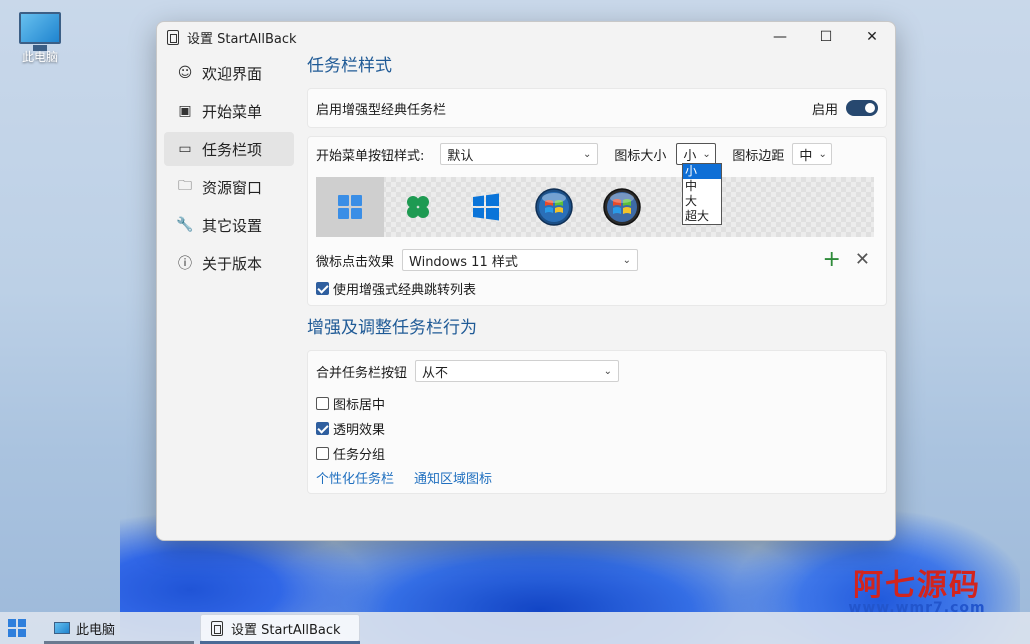  I want to click on icon-size-label: 图标大小, so click(640, 156).